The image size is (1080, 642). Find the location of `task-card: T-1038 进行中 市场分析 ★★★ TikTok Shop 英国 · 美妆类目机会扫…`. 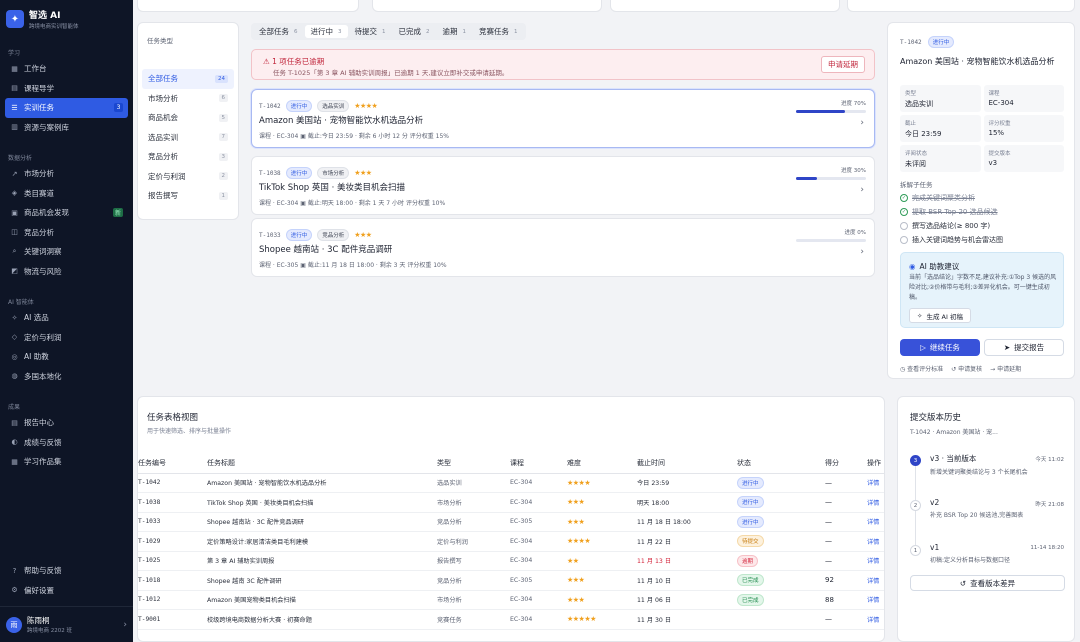

task-card: T-1038 进行中 市场分析 ★★★ TikTok Shop 英国 · 美妆类目机会扫… is located at coordinates (563, 185).